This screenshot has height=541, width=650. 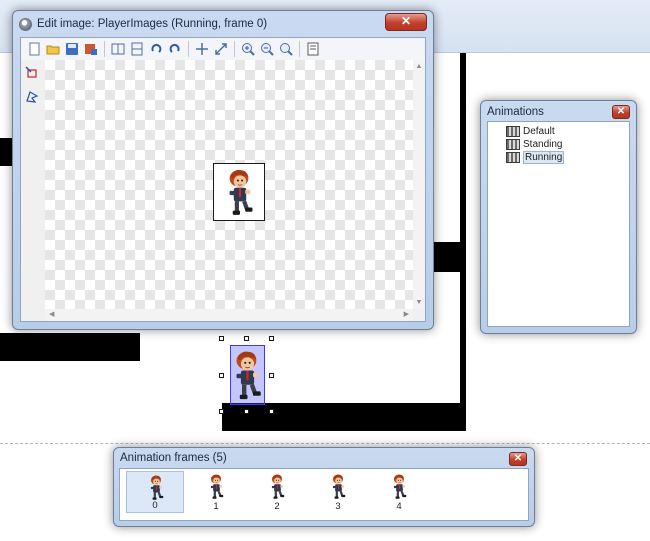 I want to click on animation-frame: 3, so click(x=338, y=492).